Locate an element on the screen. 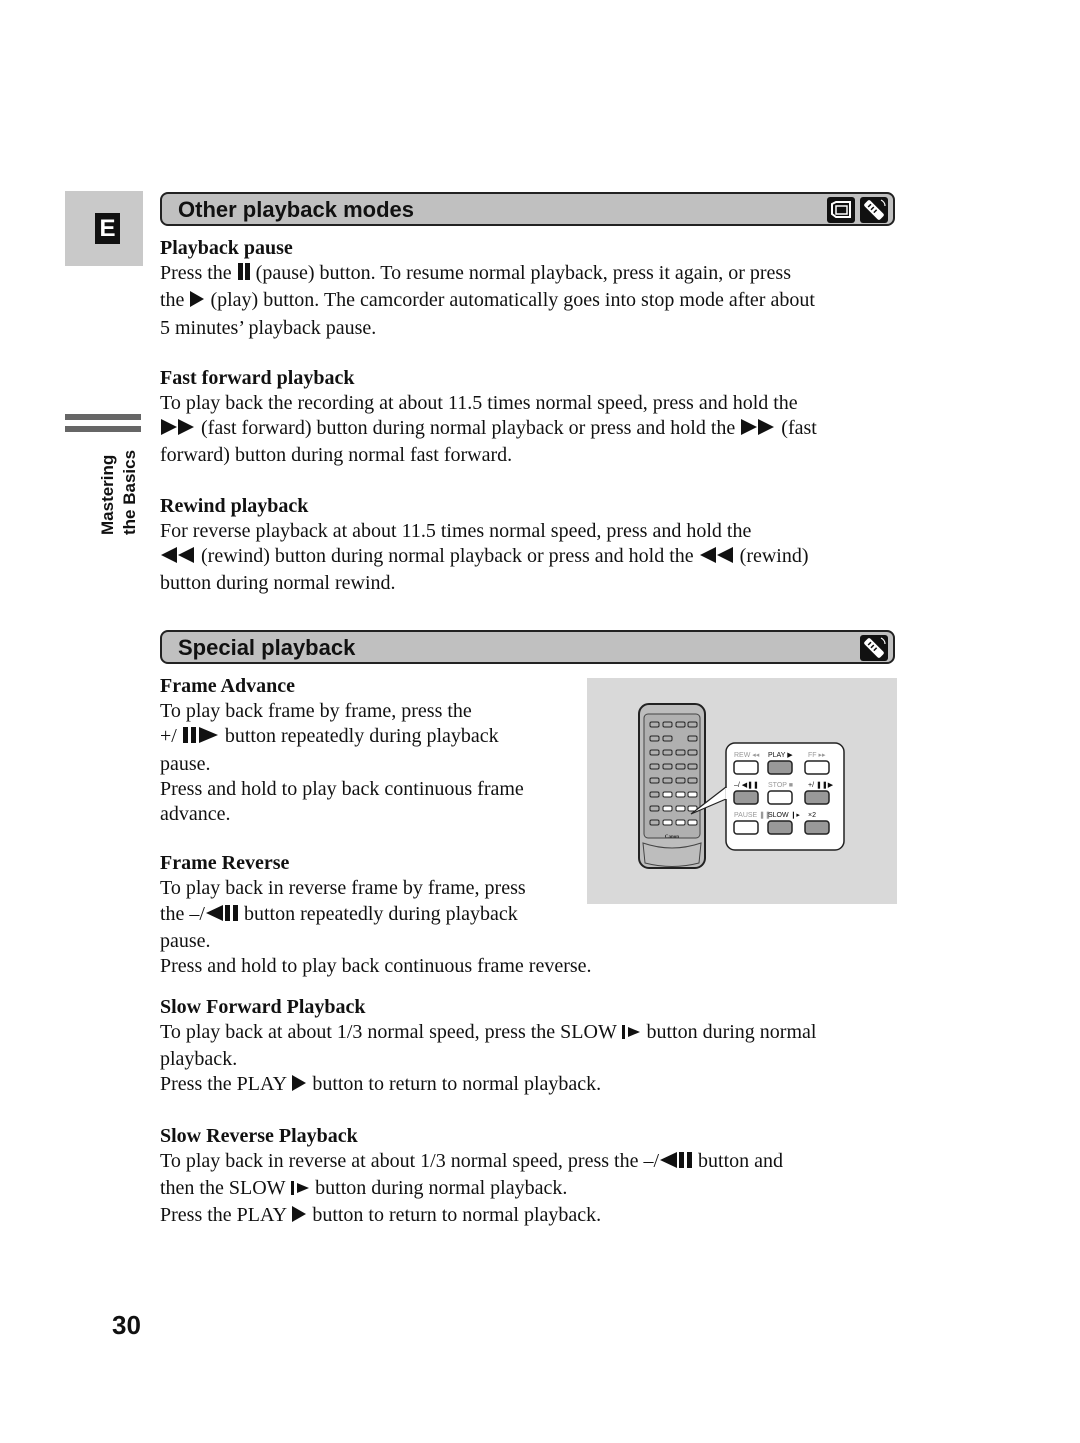  subsection-heading: Playback pause is located at coordinates (226, 248).